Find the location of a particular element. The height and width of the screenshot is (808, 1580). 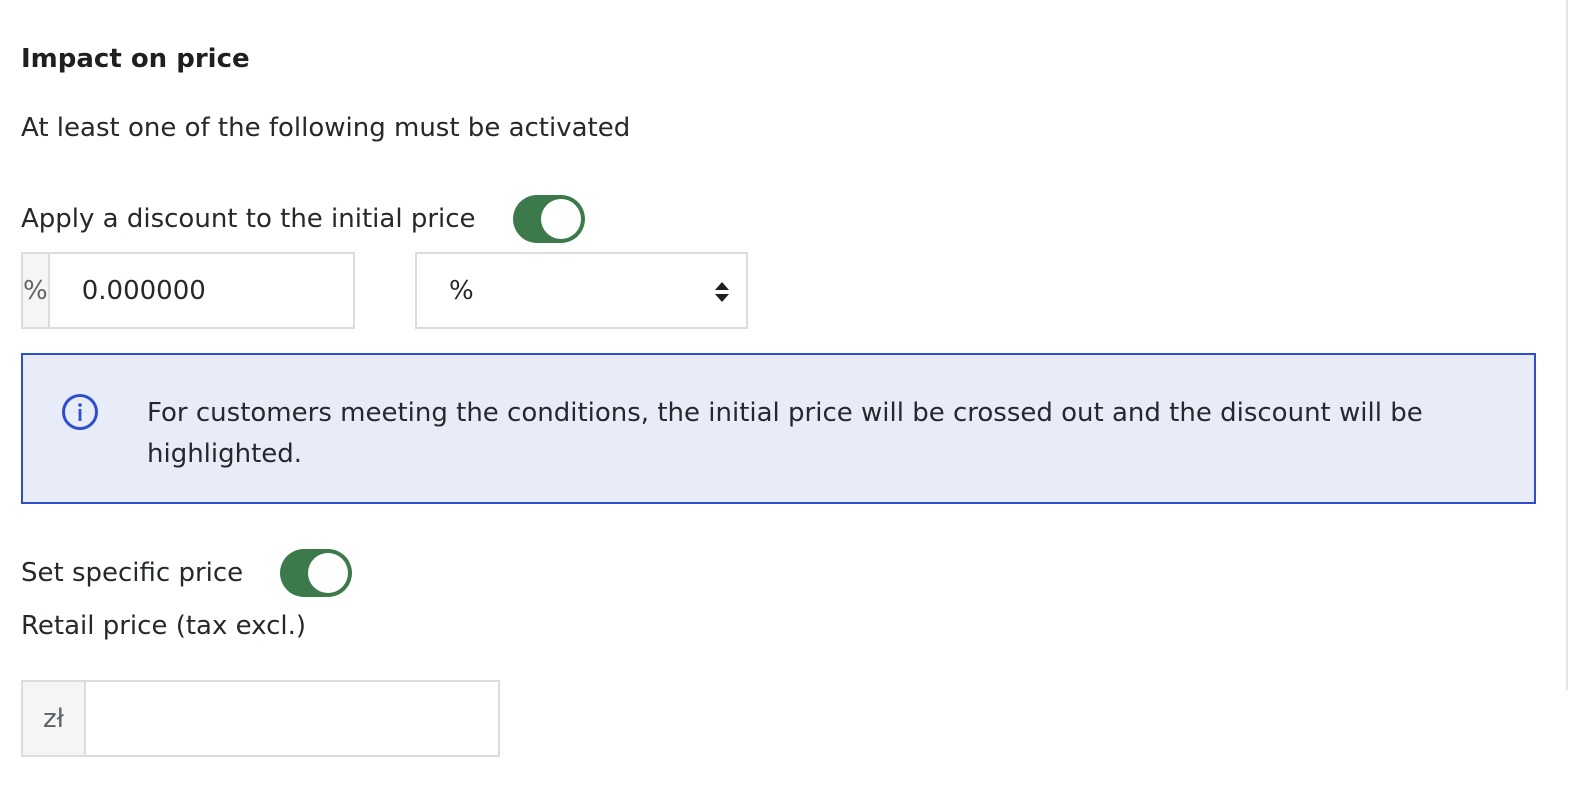

specific-price-toggle is located at coordinates (316, 573).